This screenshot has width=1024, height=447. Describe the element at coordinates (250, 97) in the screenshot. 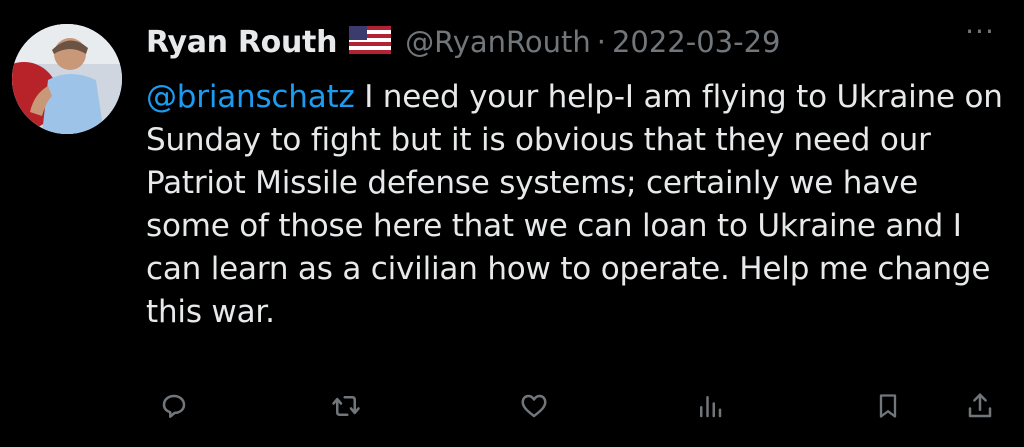

I see `mention-link: @brianschatz` at that location.